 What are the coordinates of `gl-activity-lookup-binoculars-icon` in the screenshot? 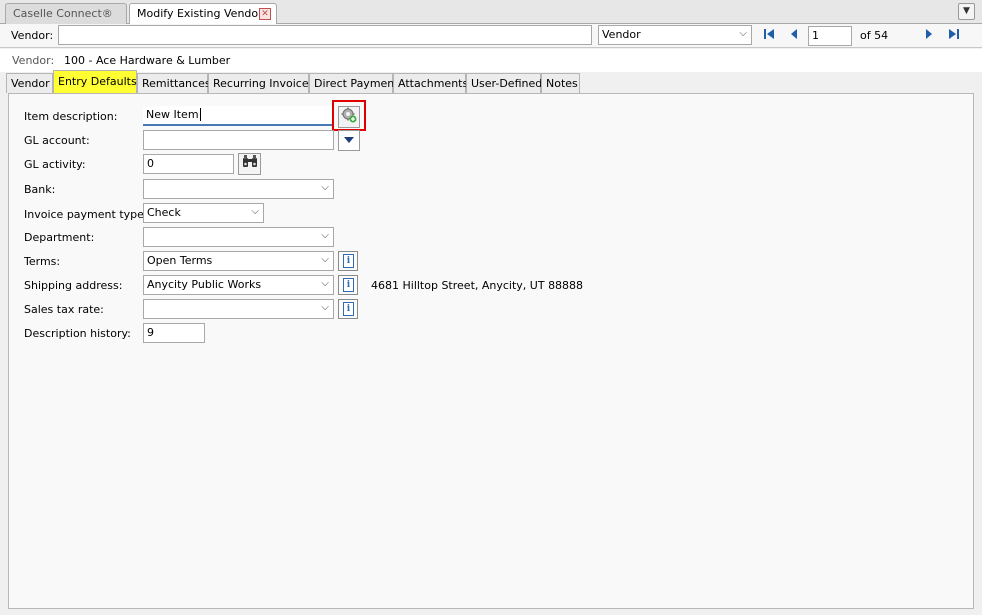 It's located at (249, 164).